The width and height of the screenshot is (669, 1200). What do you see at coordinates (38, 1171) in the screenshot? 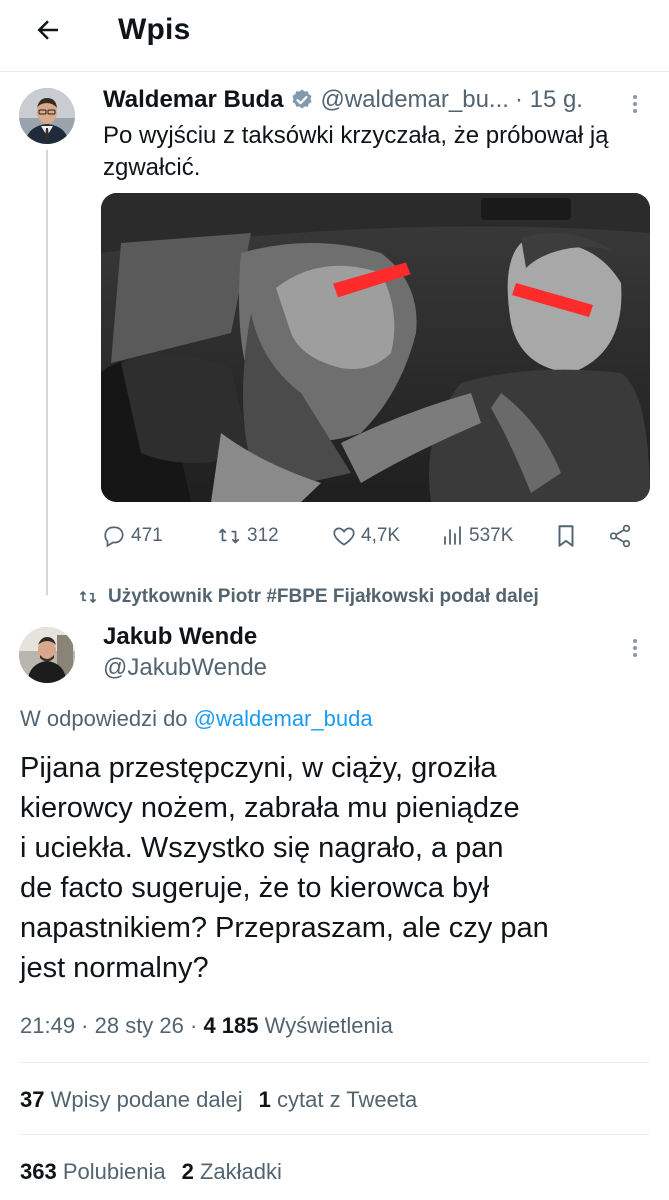
I see `likes-stat-count: 363` at bounding box center [38, 1171].